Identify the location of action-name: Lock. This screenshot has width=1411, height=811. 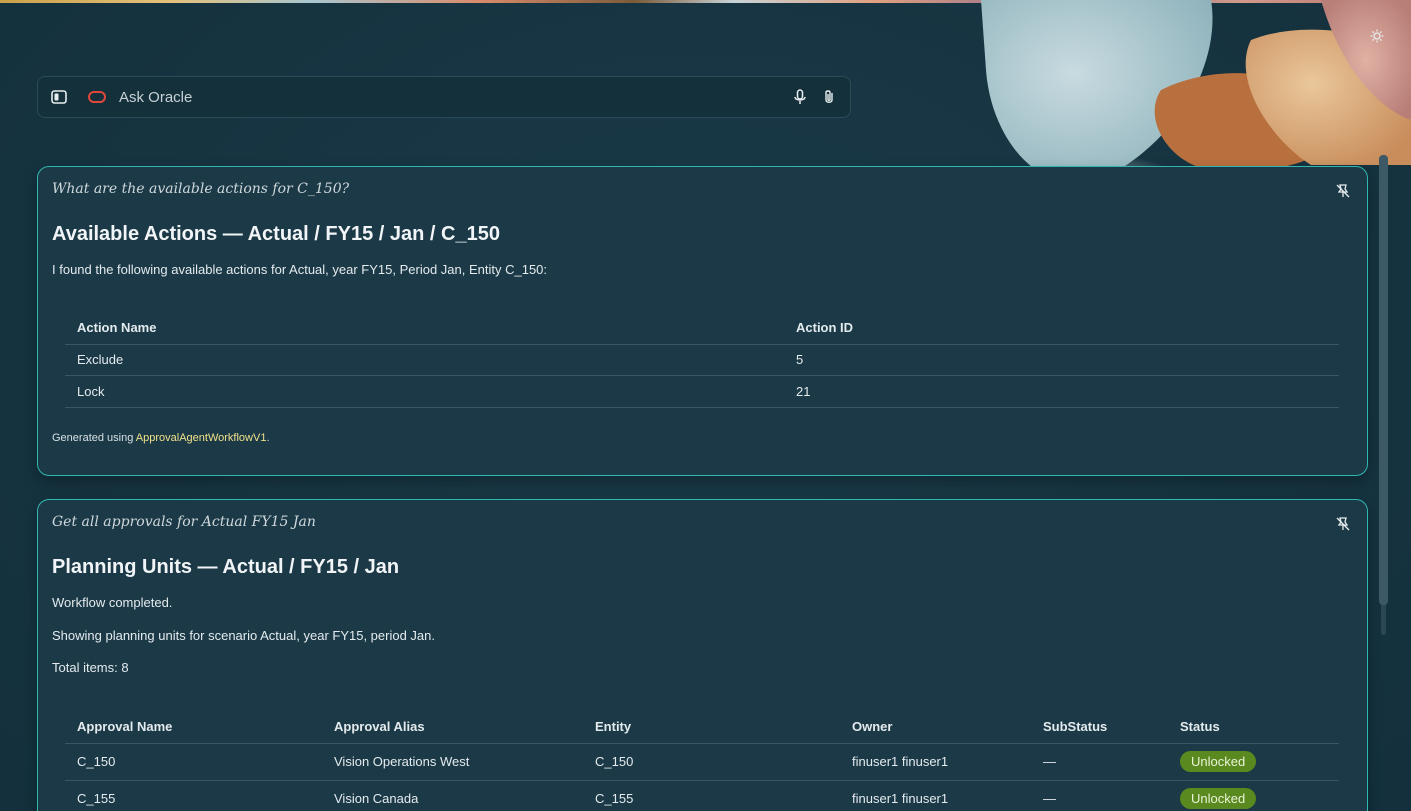
(424, 391).